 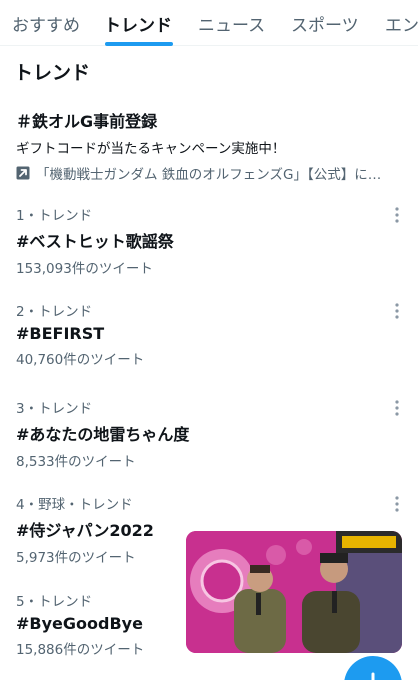 I want to click on trend-name: #あなたの地雷ちゃん度, so click(x=103, y=434).